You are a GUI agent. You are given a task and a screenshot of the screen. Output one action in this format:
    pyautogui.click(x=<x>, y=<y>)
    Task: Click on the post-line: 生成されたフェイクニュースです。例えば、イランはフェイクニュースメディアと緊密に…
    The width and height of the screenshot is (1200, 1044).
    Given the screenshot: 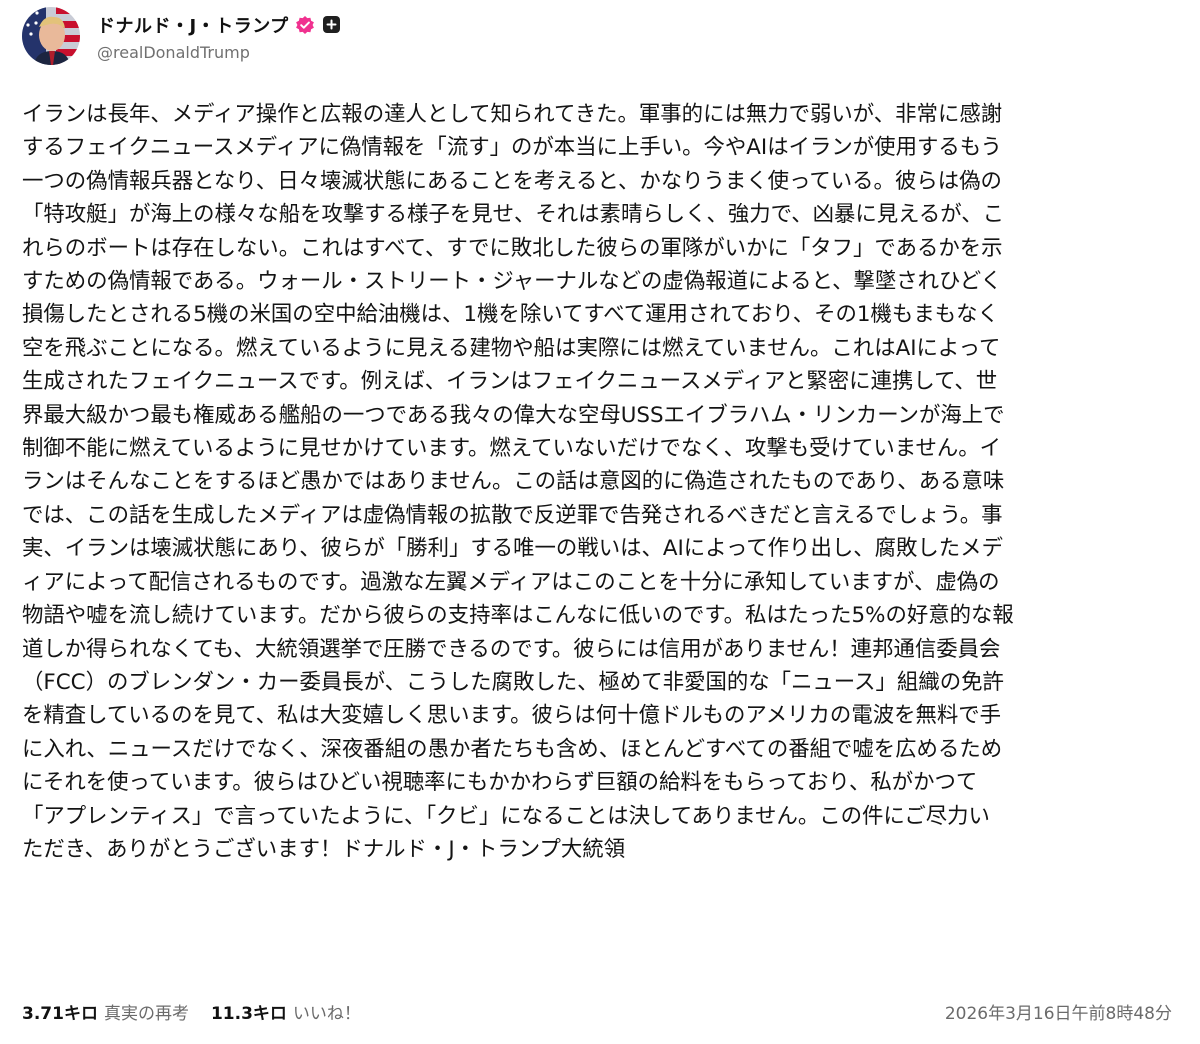 What is the action you would take?
    pyautogui.click(x=510, y=382)
    